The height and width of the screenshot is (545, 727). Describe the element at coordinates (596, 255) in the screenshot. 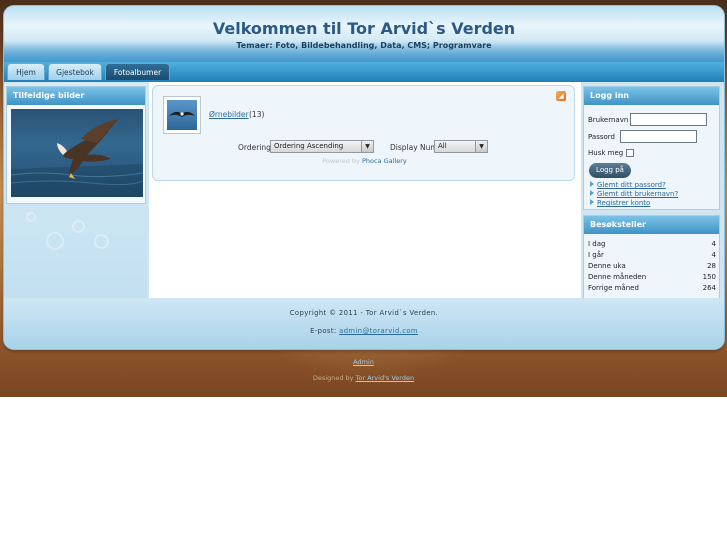

I see `stat-label: I går` at that location.